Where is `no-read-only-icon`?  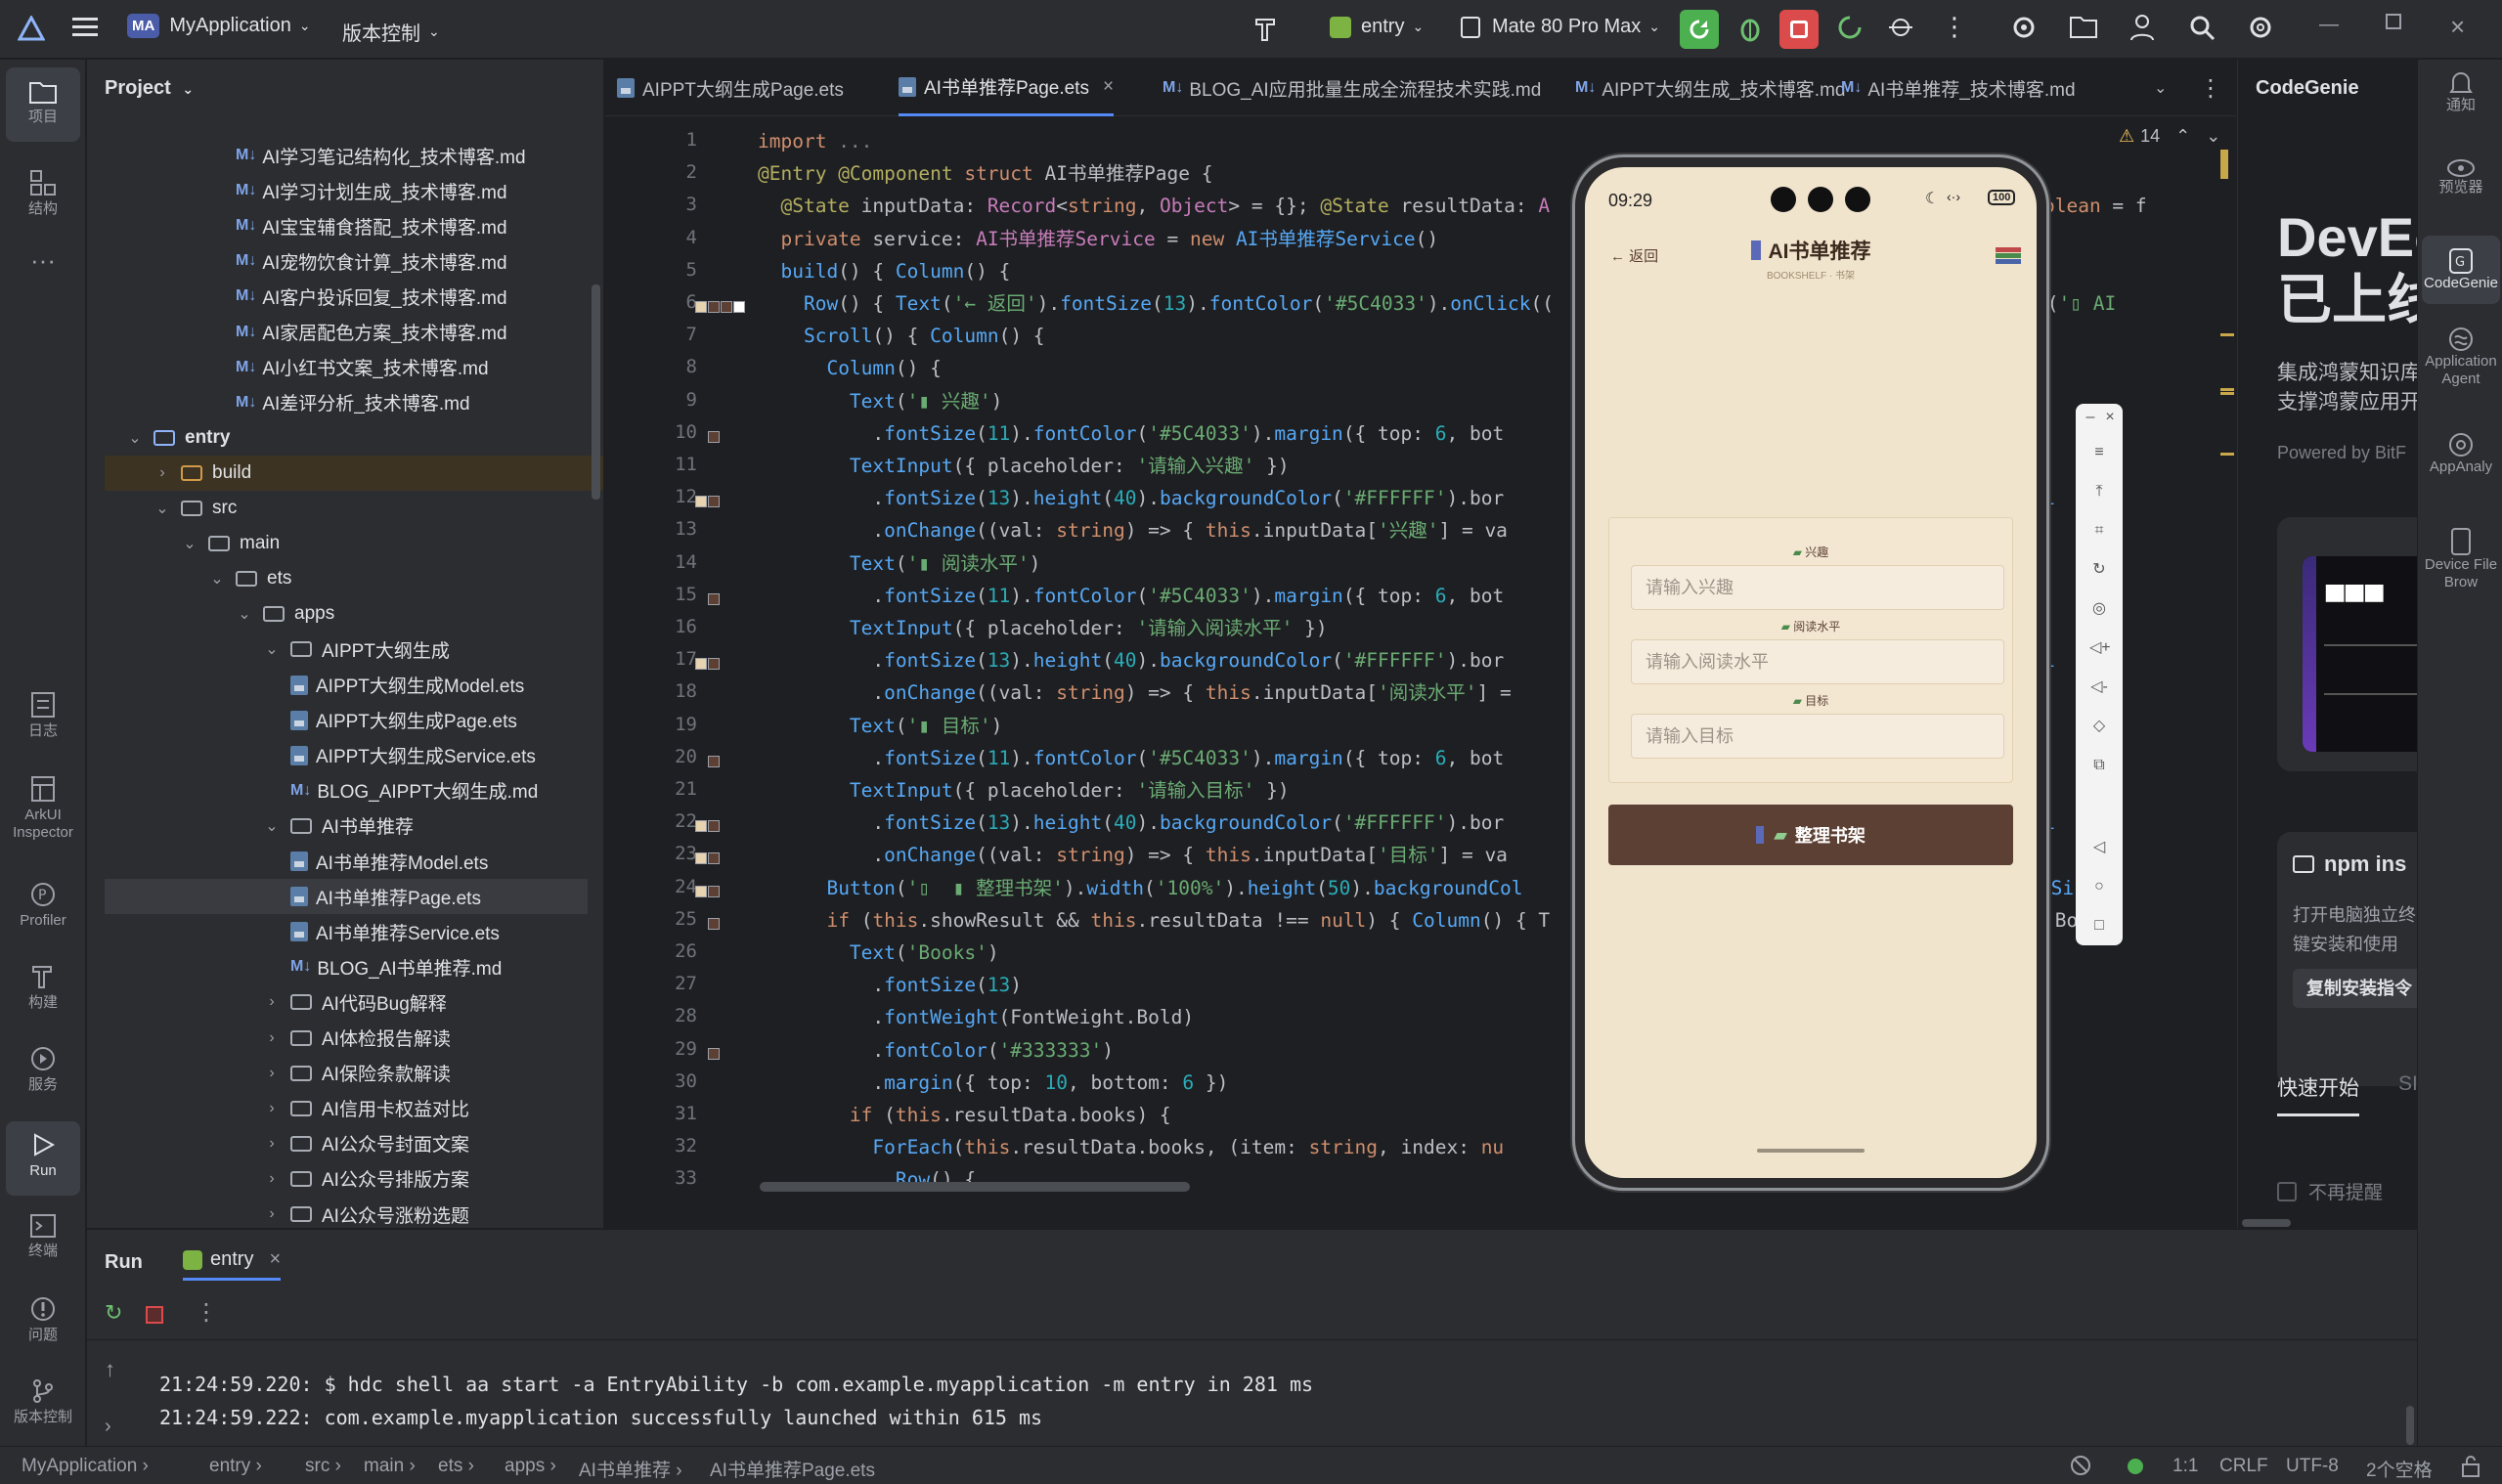 no-read-only-icon is located at coordinates (2080, 1468).